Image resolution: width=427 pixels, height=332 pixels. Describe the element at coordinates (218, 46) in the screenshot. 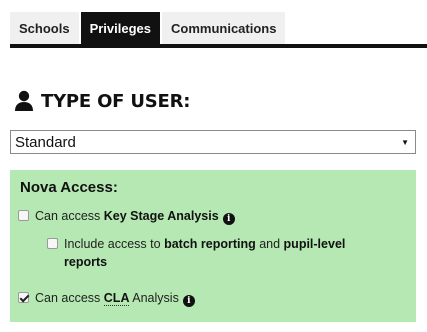

I see `tab-divider` at that location.